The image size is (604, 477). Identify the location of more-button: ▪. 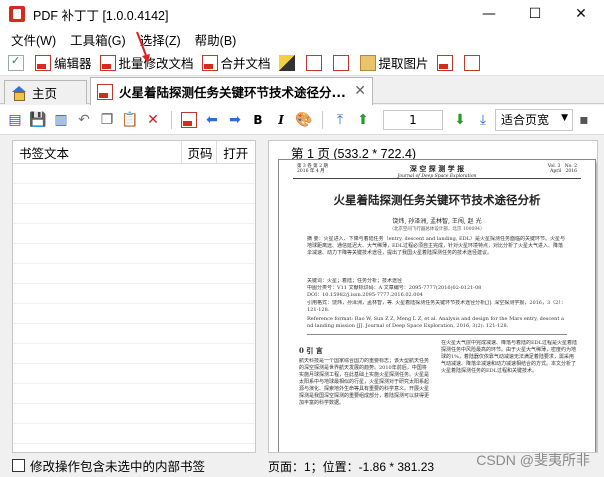
(584, 120).